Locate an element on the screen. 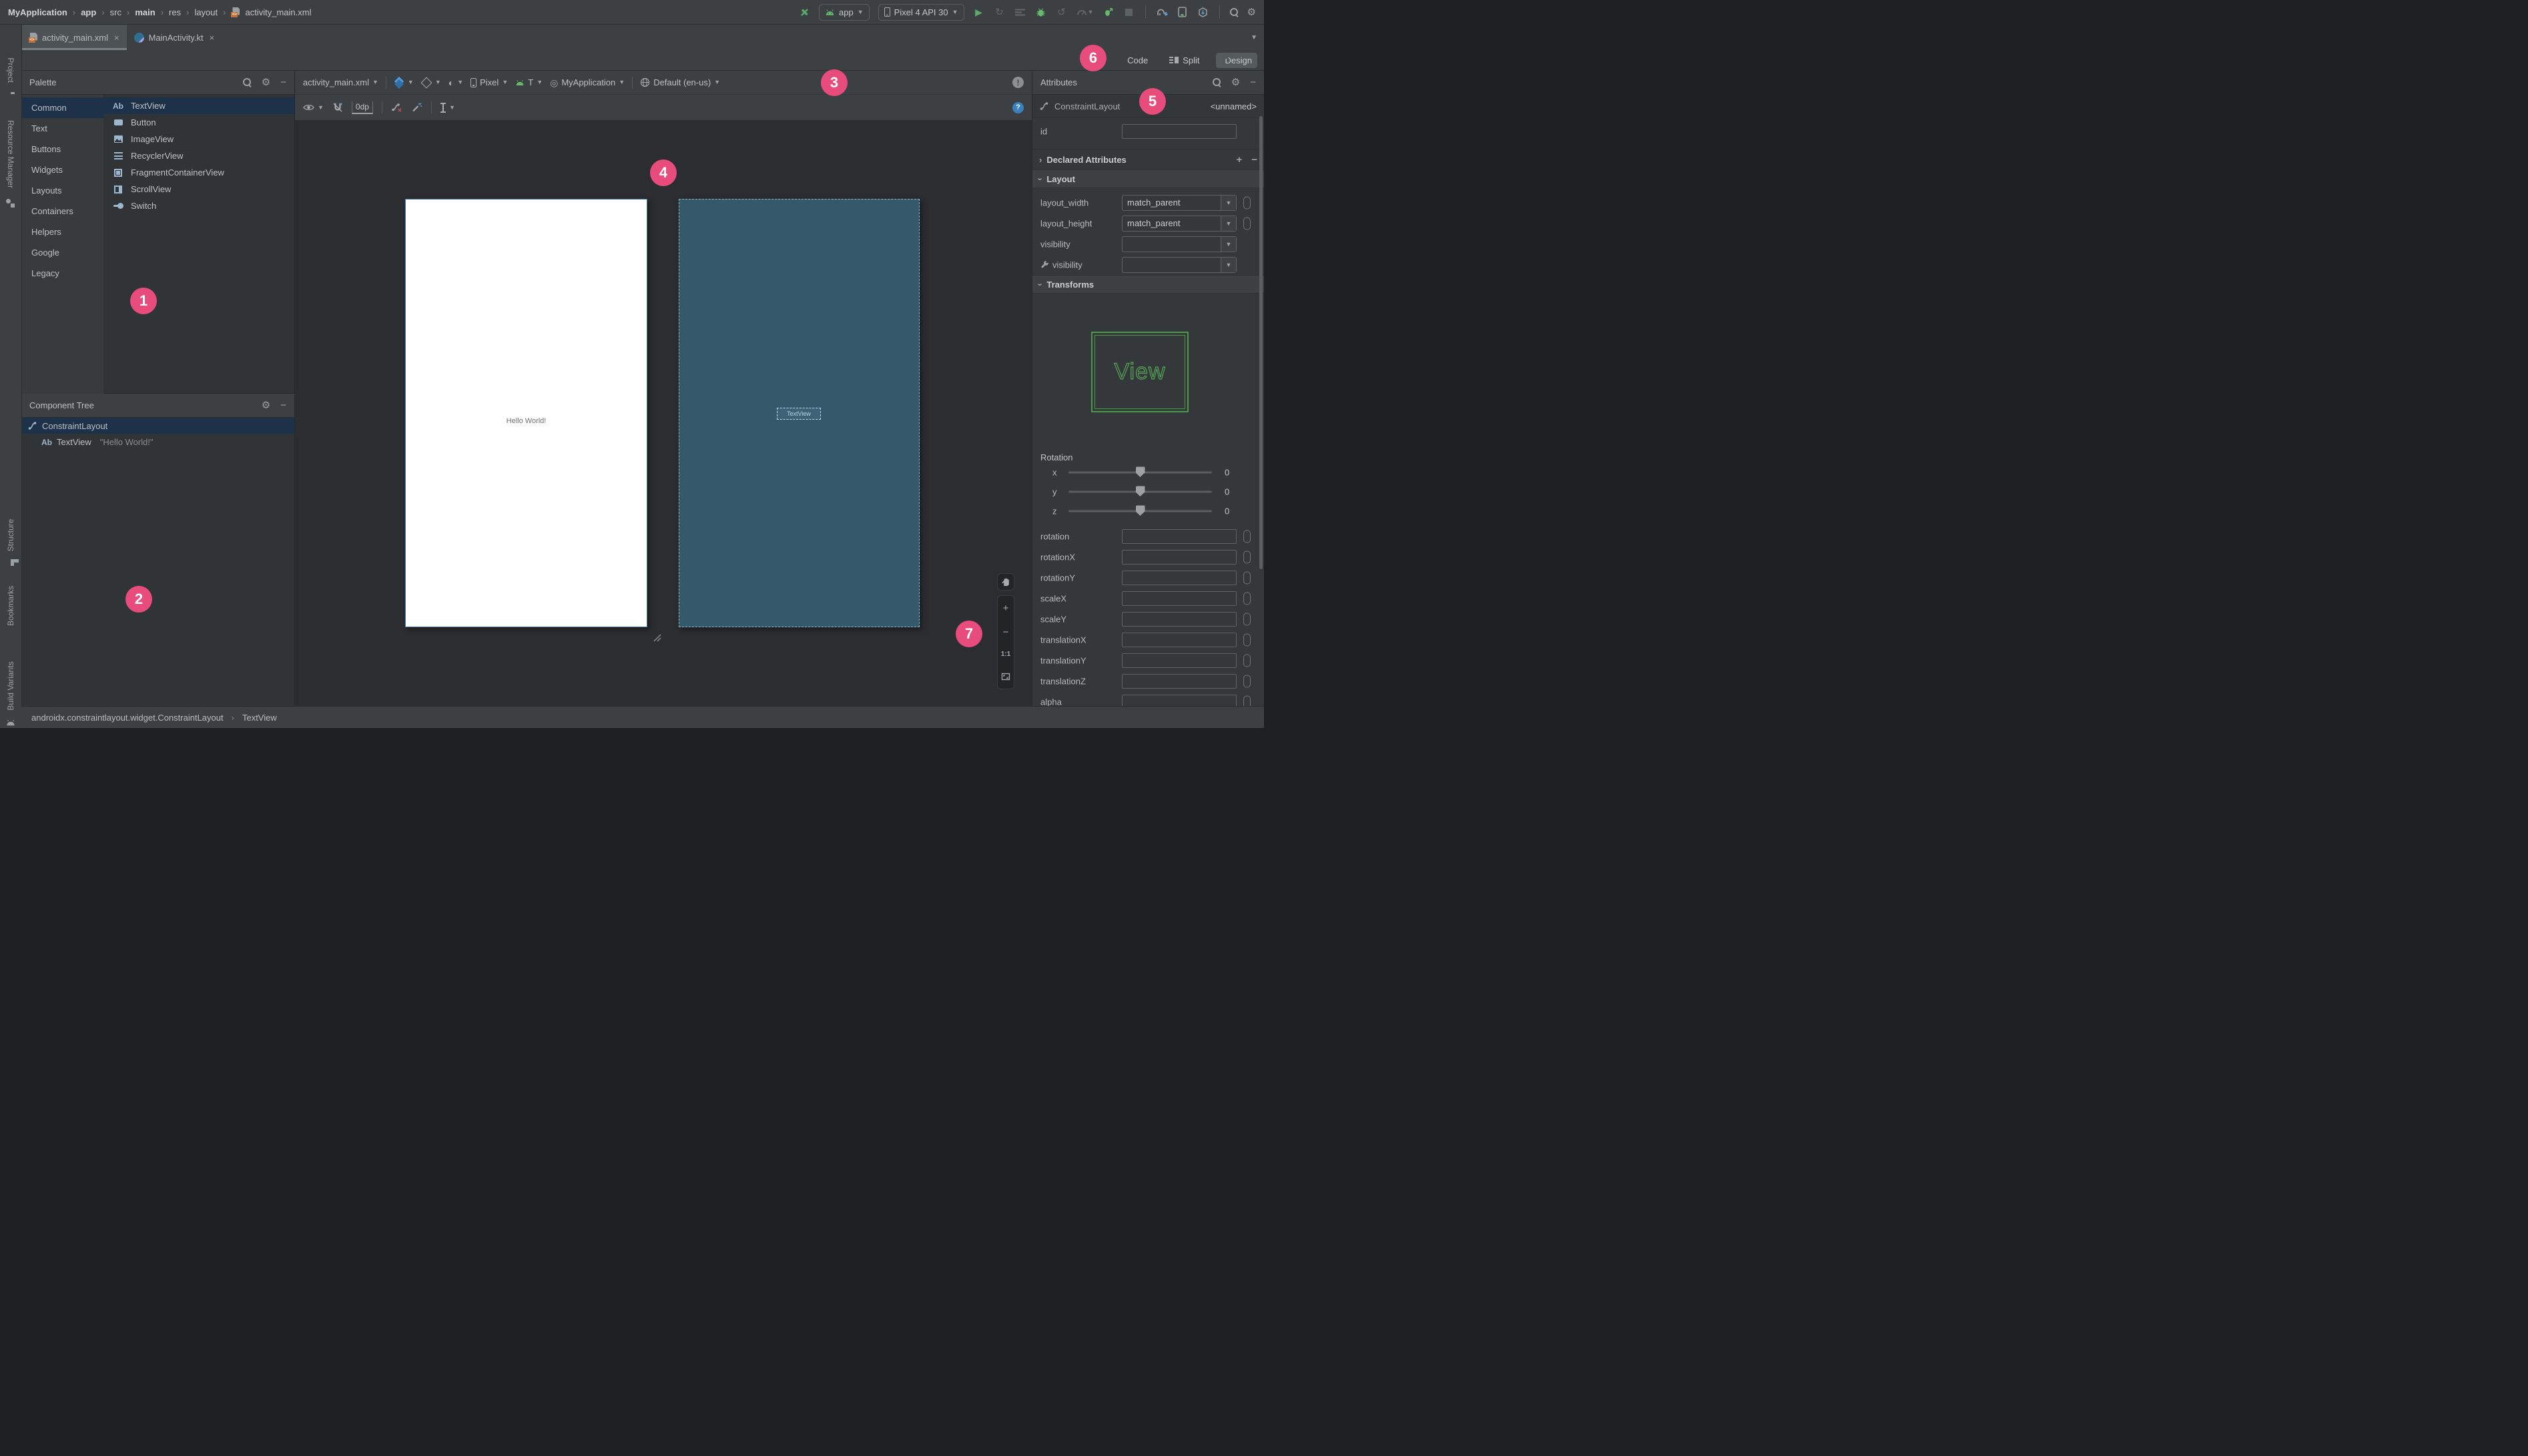 Image resolution: width=2528 pixels, height=1456 pixels. zoom-in-button: + is located at coordinates (1006, 608).